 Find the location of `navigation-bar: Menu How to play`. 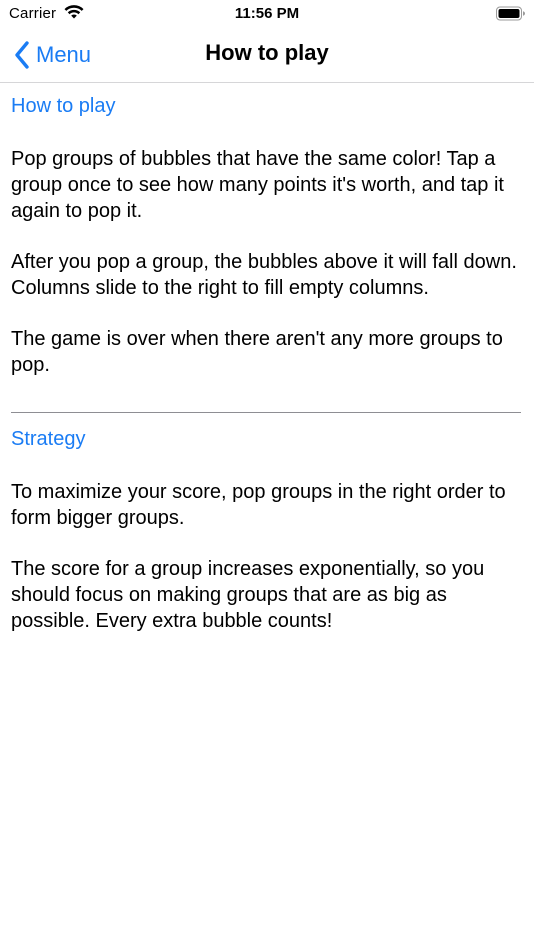

navigation-bar: Menu How to play is located at coordinates (267, 55).